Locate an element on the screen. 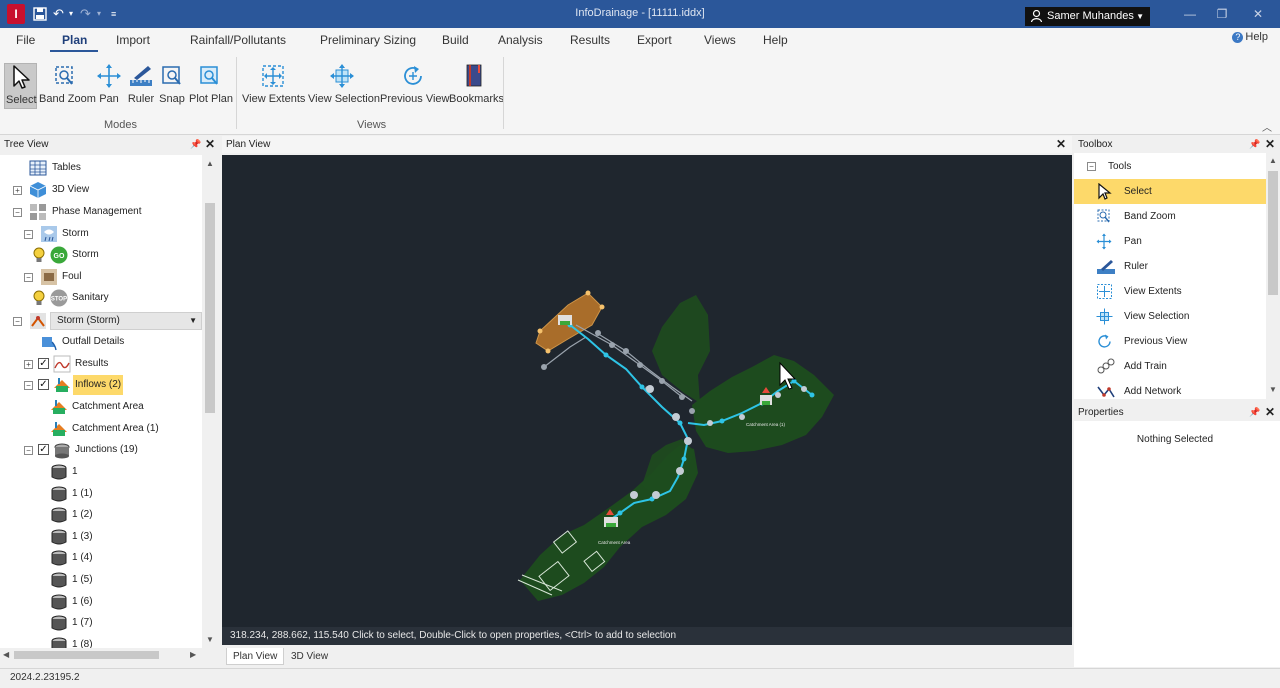 This screenshot has width=1280, height=688. save-icon is located at coordinates (40, 14).